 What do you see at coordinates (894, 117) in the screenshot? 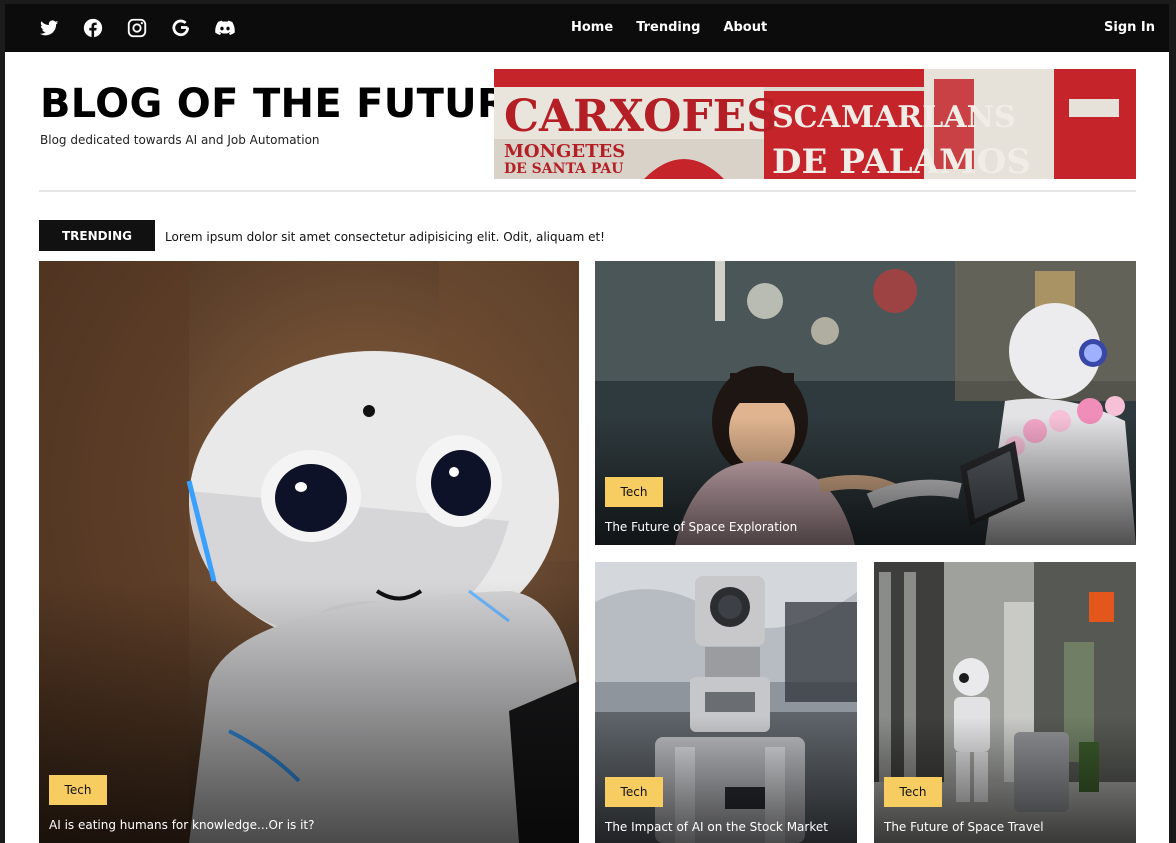
I see `banner-word-scamarlans: SCAMARLANS` at bounding box center [894, 117].